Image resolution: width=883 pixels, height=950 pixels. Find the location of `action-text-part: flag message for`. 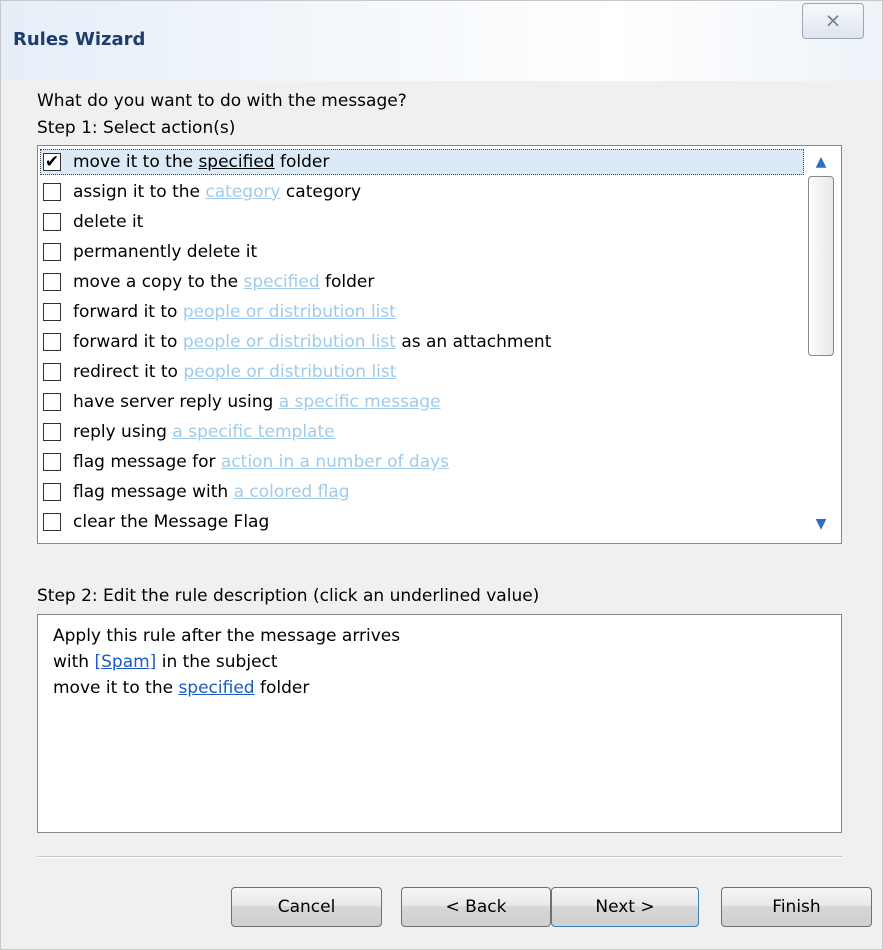

action-text-part: flag message for is located at coordinates (147, 462).